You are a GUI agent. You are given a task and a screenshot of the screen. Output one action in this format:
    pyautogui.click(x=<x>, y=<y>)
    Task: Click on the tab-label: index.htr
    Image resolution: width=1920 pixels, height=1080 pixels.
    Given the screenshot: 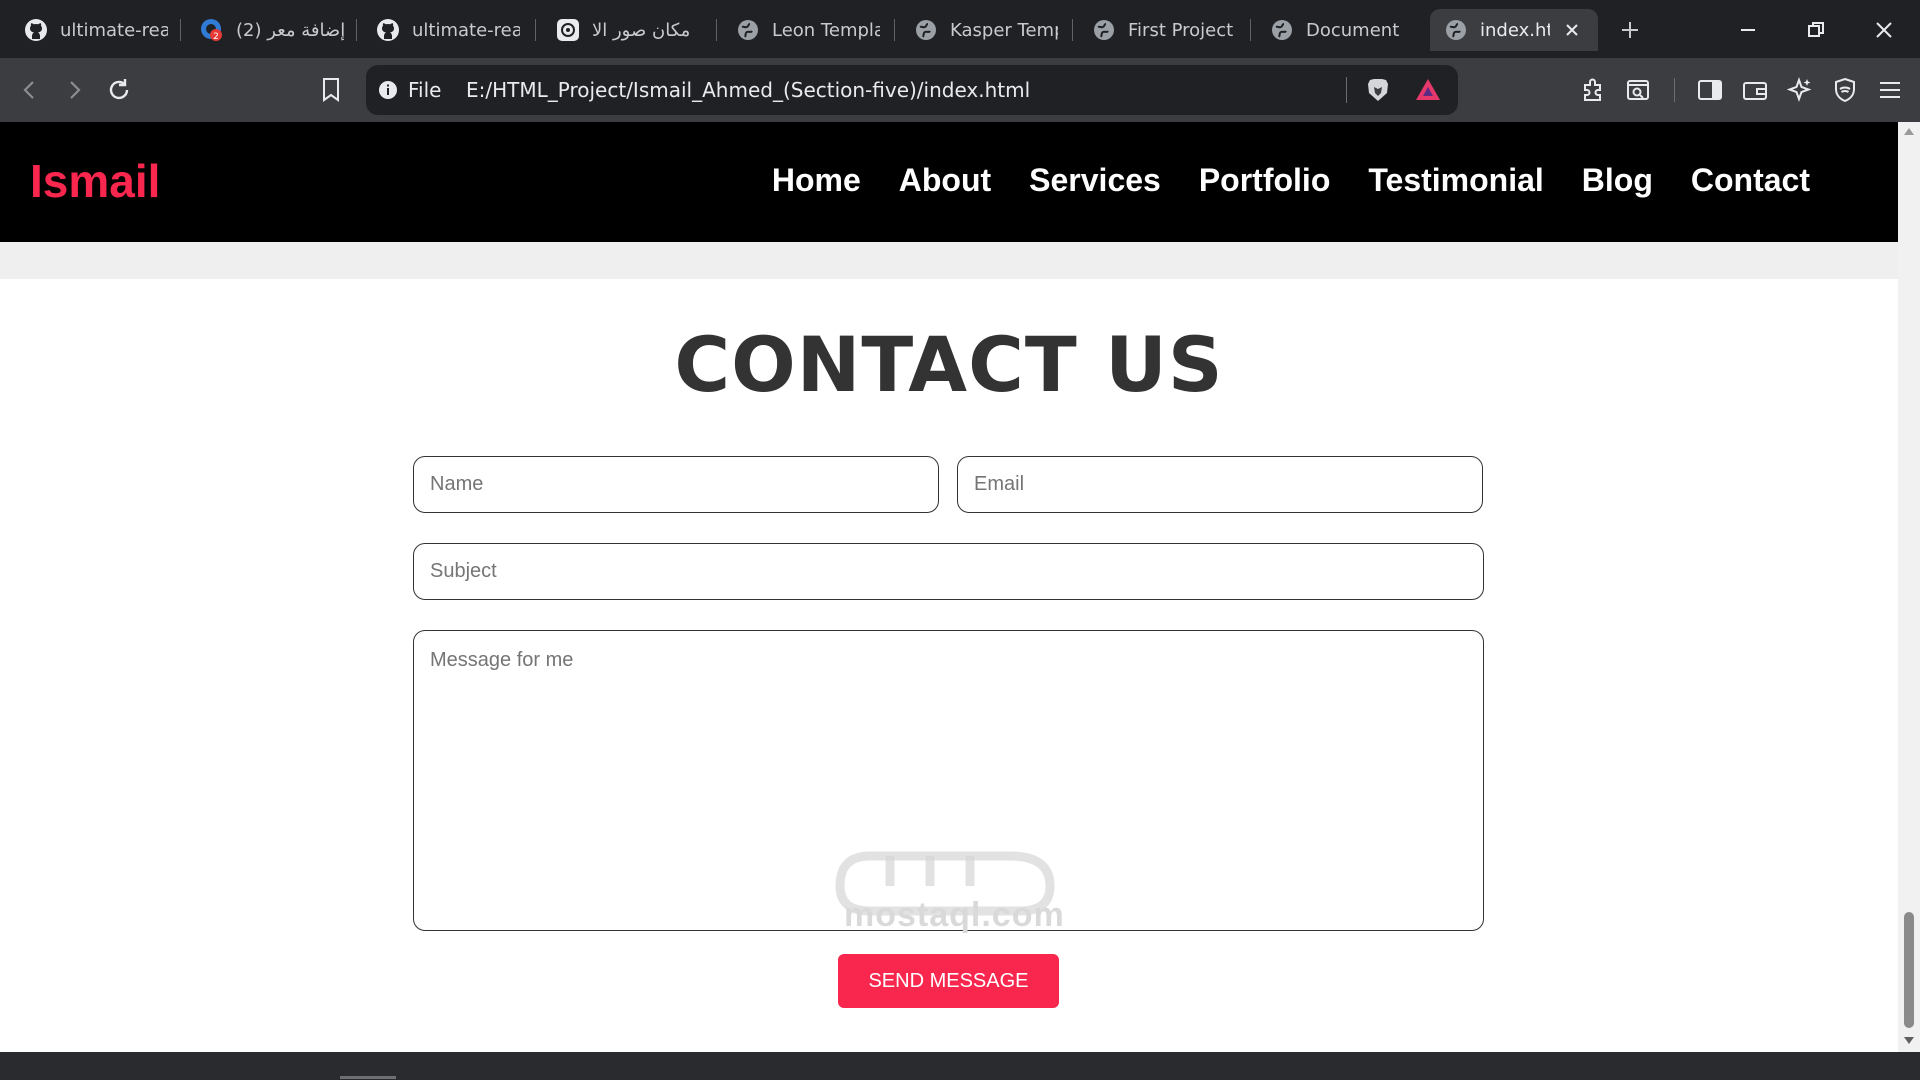 What is the action you would take?
    pyautogui.click(x=1515, y=30)
    